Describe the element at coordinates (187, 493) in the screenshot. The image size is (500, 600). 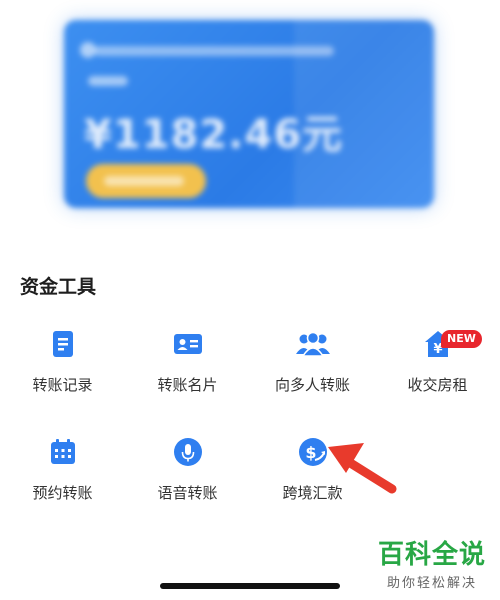
I see `tool-label: 语音转账` at that location.